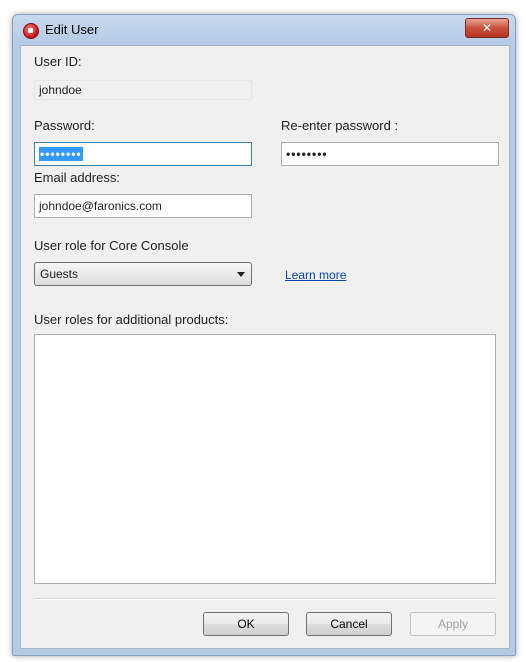 The height and width of the screenshot is (662, 526). Describe the element at coordinates (143, 206) in the screenshot. I see `email-field: johndoe@faronics.com` at that location.